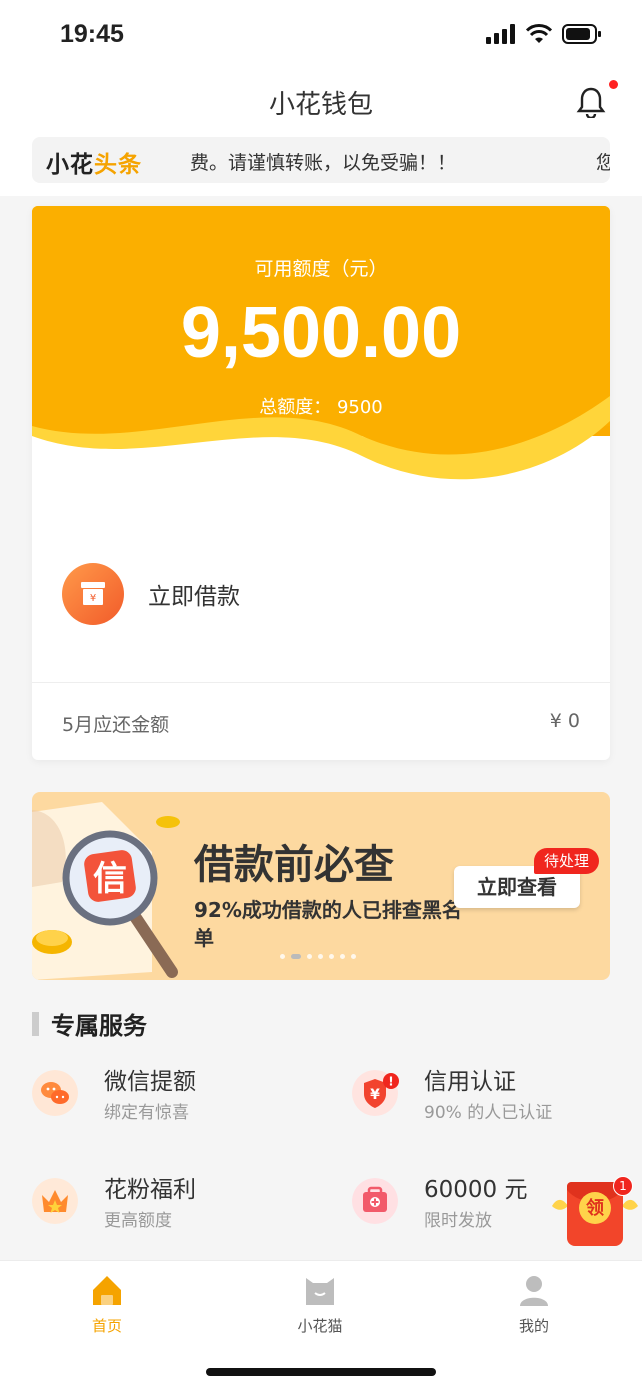  What do you see at coordinates (138, 1221) in the screenshot?
I see `service-subtitle: 更高额度` at bounding box center [138, 1221].